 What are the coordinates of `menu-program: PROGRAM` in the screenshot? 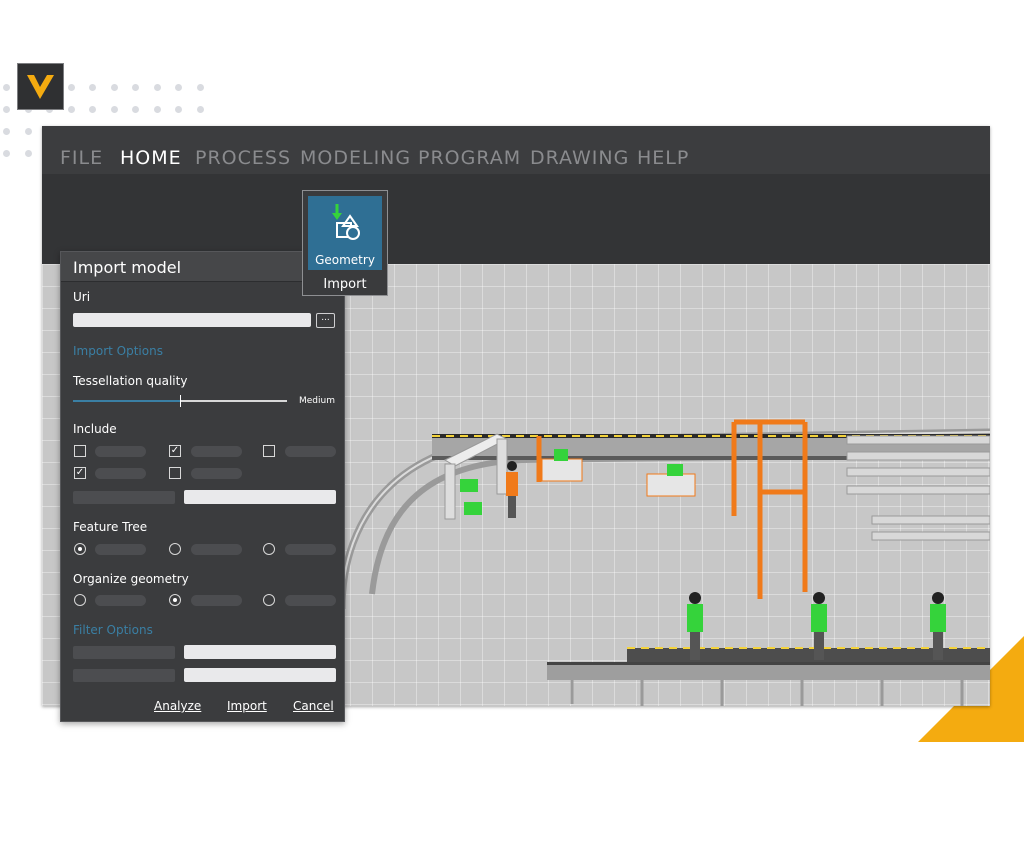 It's located at (469, 158).